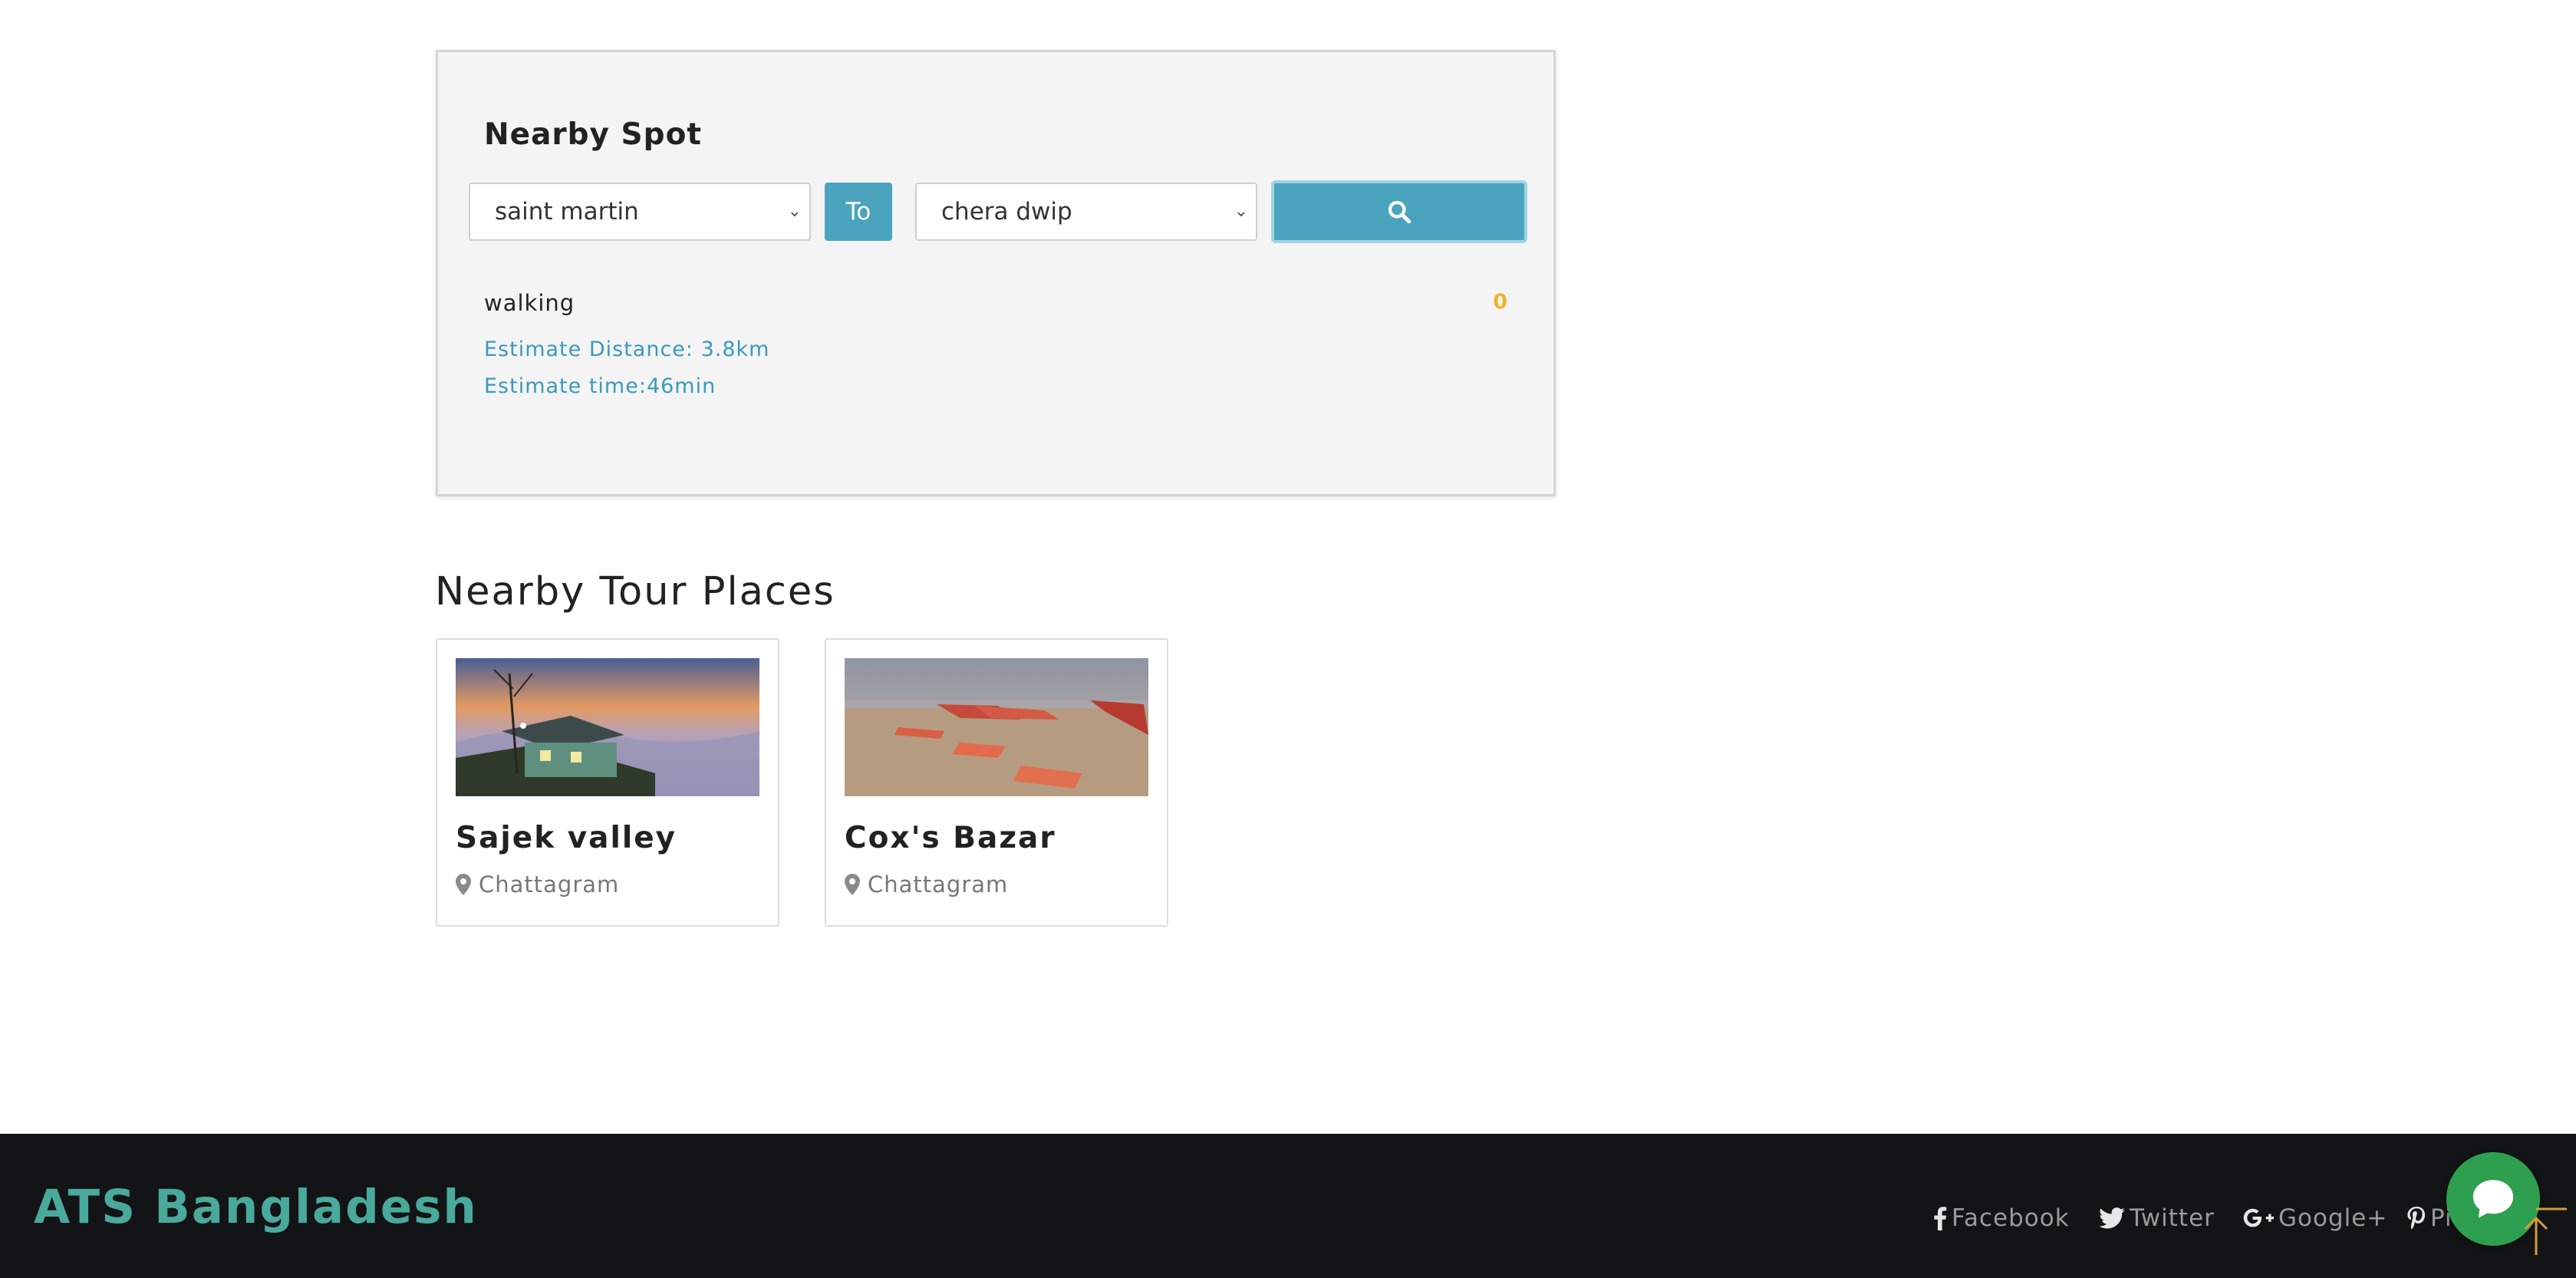  I want to click on place-card-sajek: Sajek valley Chattagram, so click(607, 782).